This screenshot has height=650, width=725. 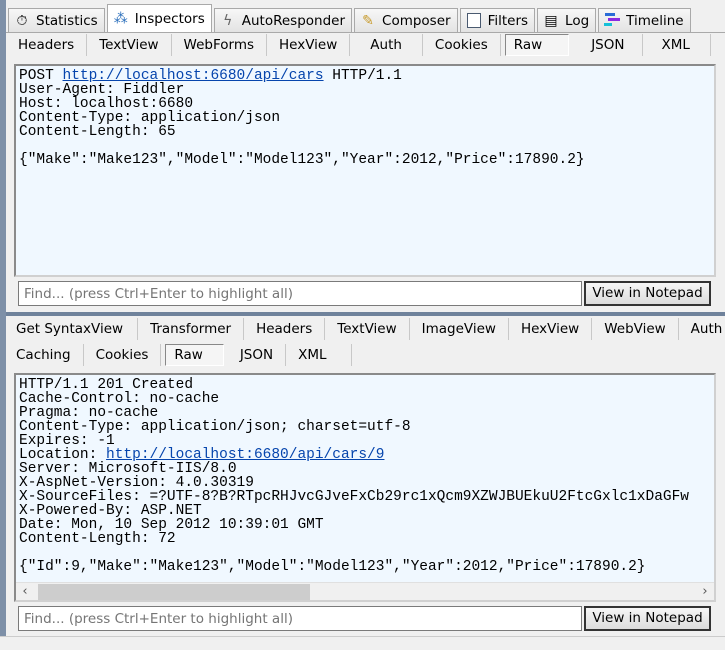 I want to click on status-bar, so click(x=362, y=643).